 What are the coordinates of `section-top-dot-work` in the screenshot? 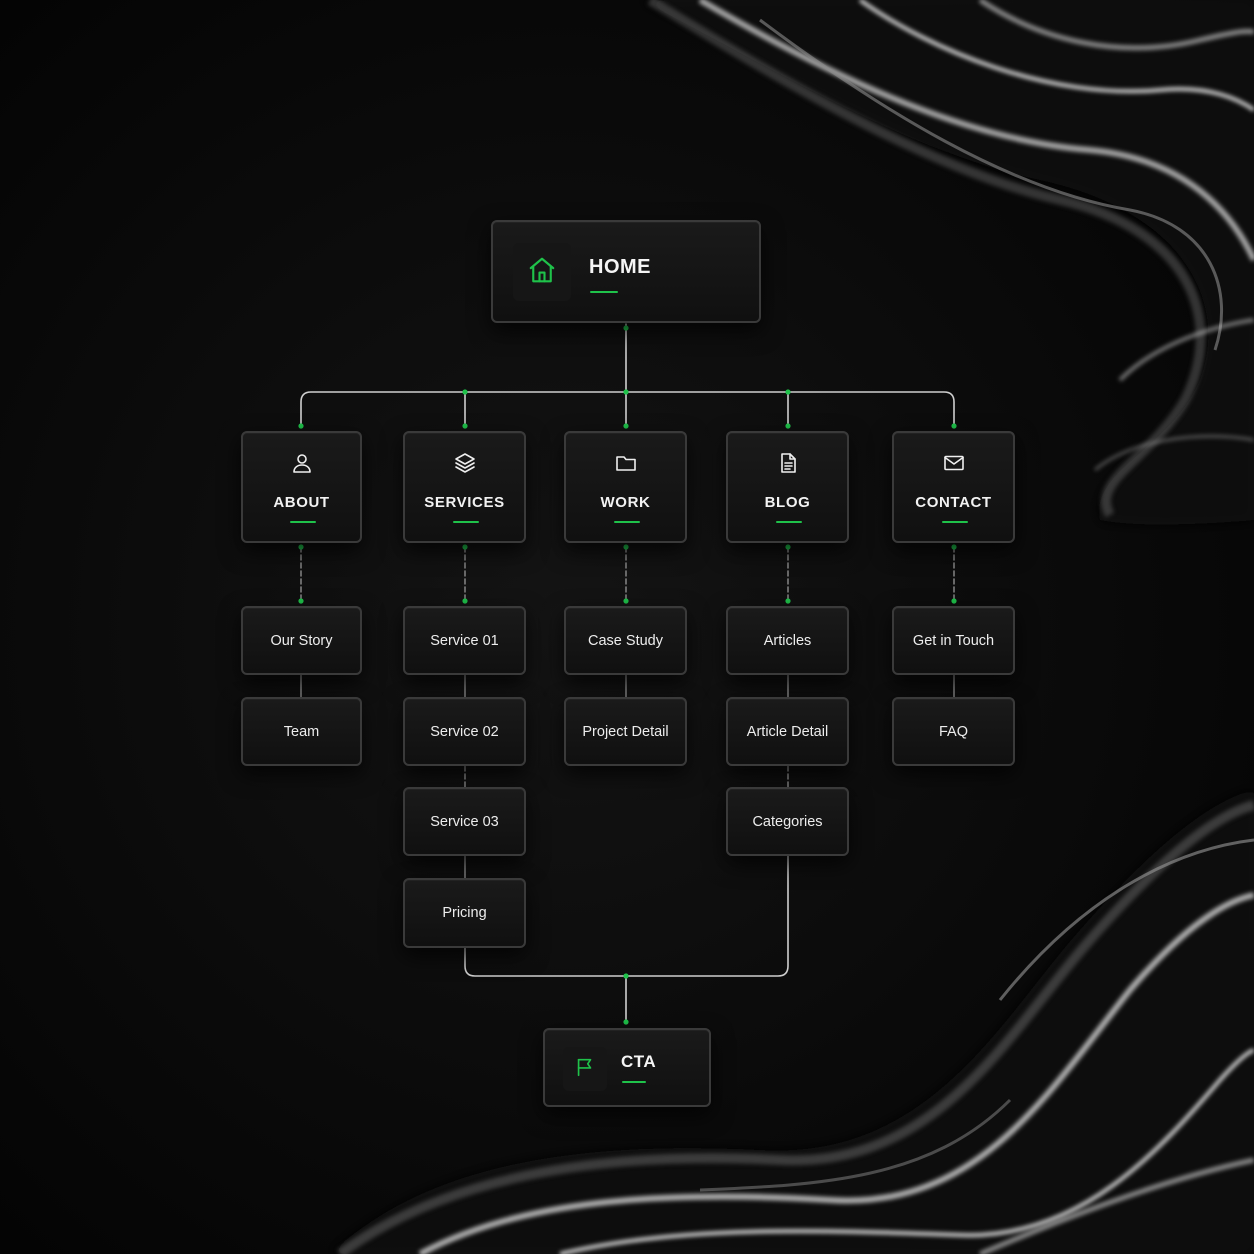 It's located at (626, 426).